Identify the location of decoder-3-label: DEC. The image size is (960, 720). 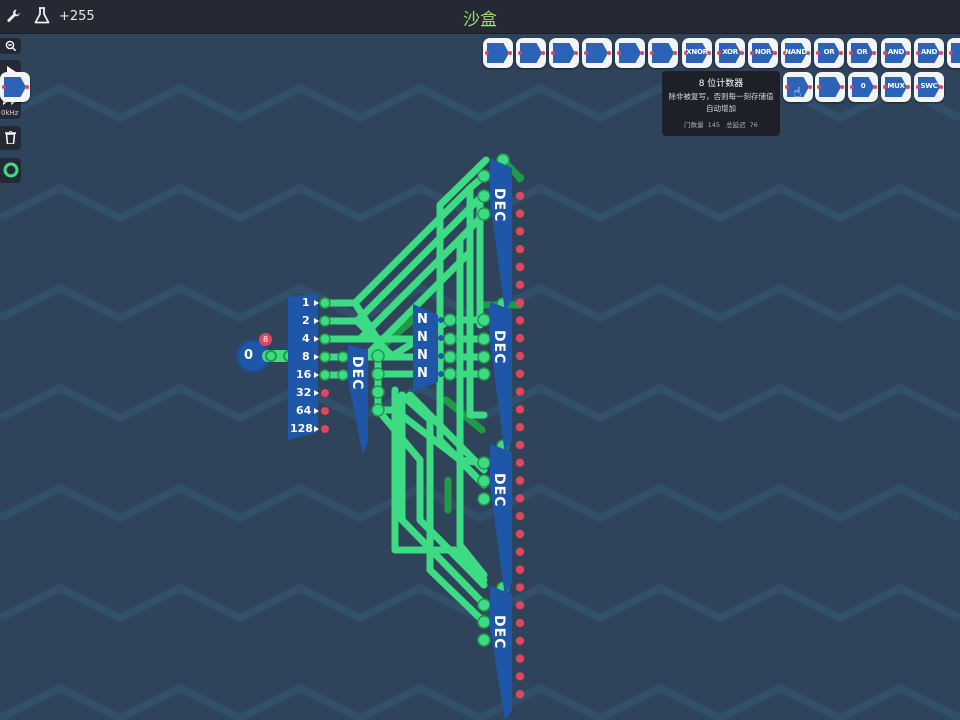
(499, 490).